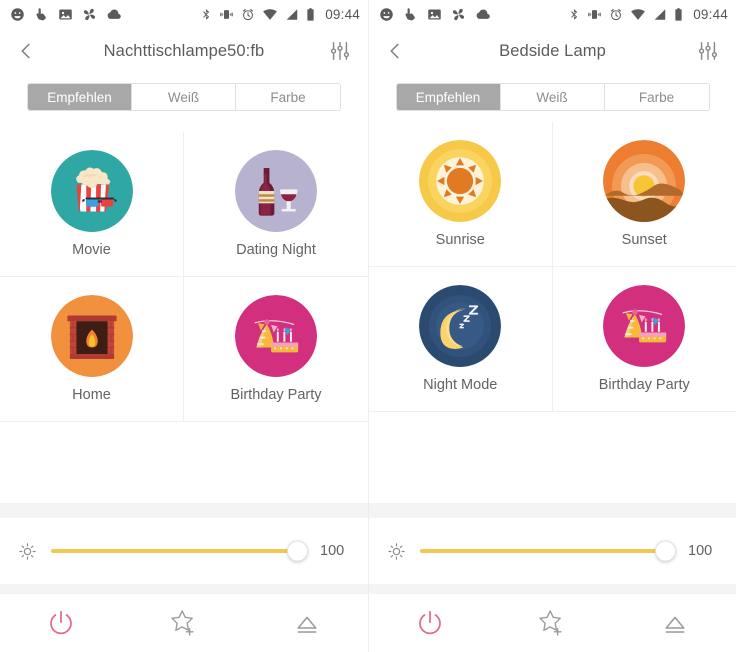 Image resolution: width=736 pixels, height=652 pixels. What do you see at coordinates (460, 181) in the screenshot?
I see `sunrise-icon` at bounding box center [460, 181].